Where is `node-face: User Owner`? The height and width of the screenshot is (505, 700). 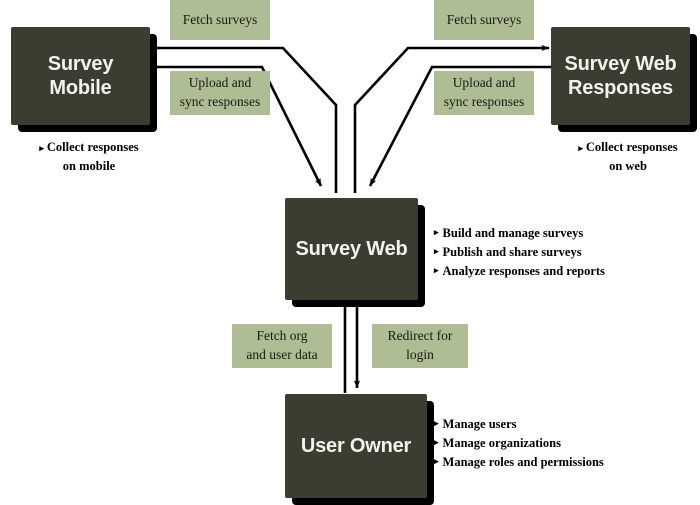
node-face: User Owner is located at coordinates (356, 446).